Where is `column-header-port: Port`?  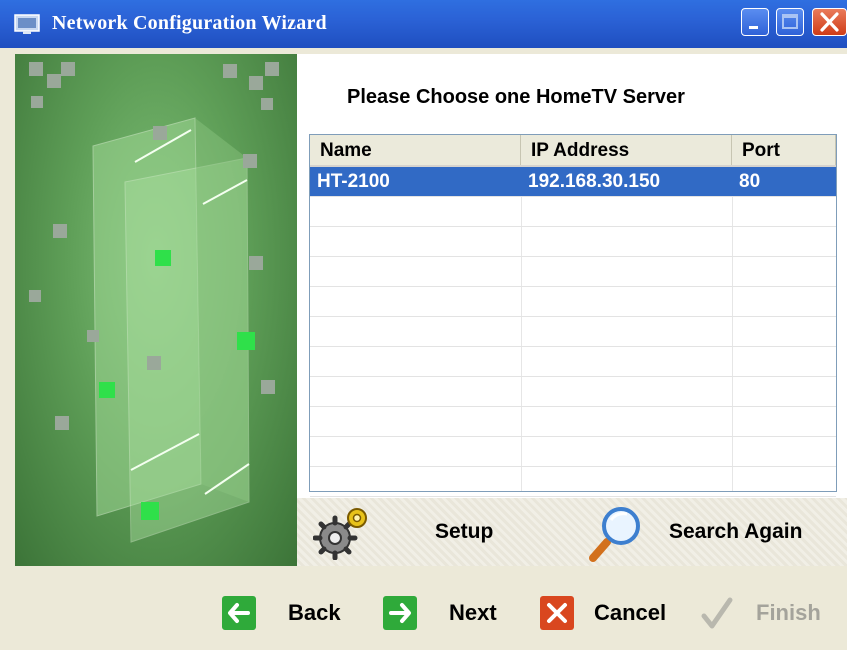 column-header-port: Port is located at coordinates (784, 150).